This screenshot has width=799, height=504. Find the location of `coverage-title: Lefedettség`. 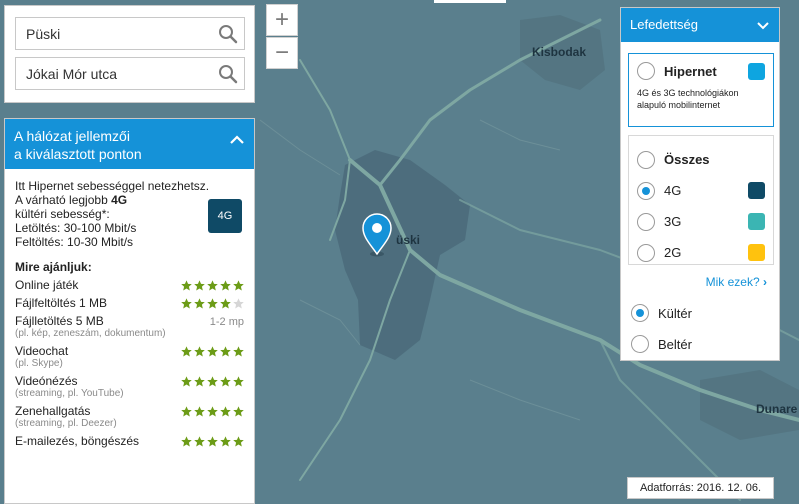

coverage-title: Lefedettség is located at coordinates (664, 24).